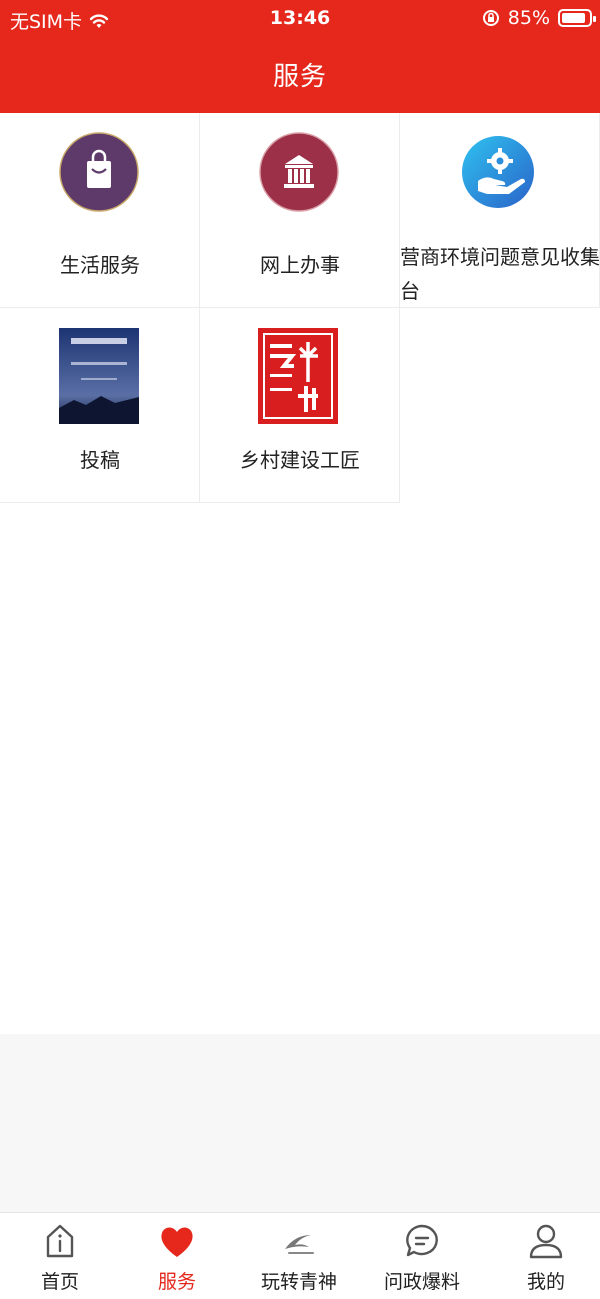  I want to click on service-online-affairs: 网上办事, so click(300, 210).